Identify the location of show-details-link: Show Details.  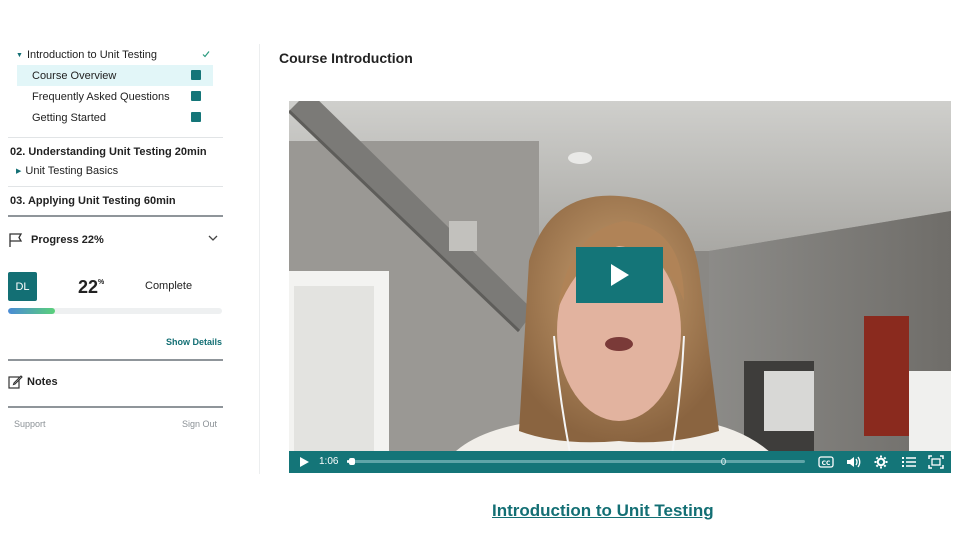
(194, 342).